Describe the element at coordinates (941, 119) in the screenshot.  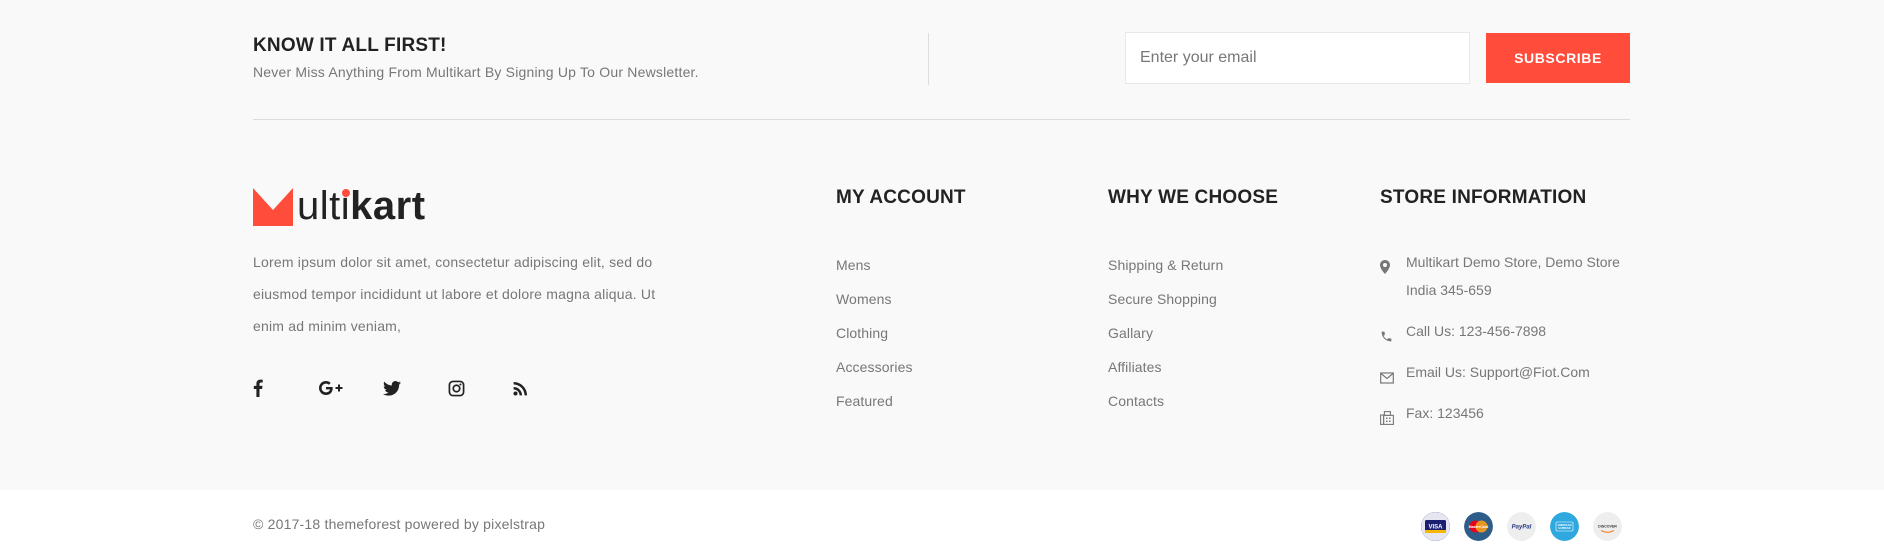
I see `section-divider` at that location.